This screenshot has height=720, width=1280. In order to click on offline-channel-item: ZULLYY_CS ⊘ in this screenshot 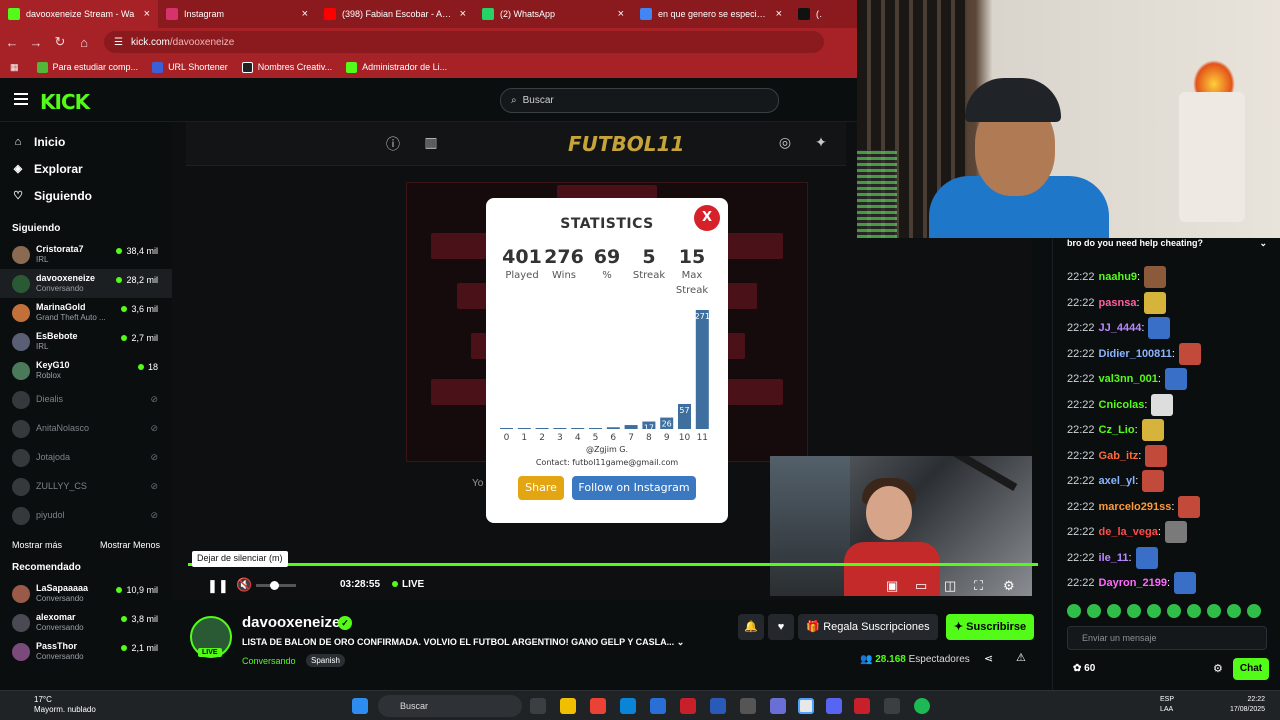, I will do `click(86, 486)`.